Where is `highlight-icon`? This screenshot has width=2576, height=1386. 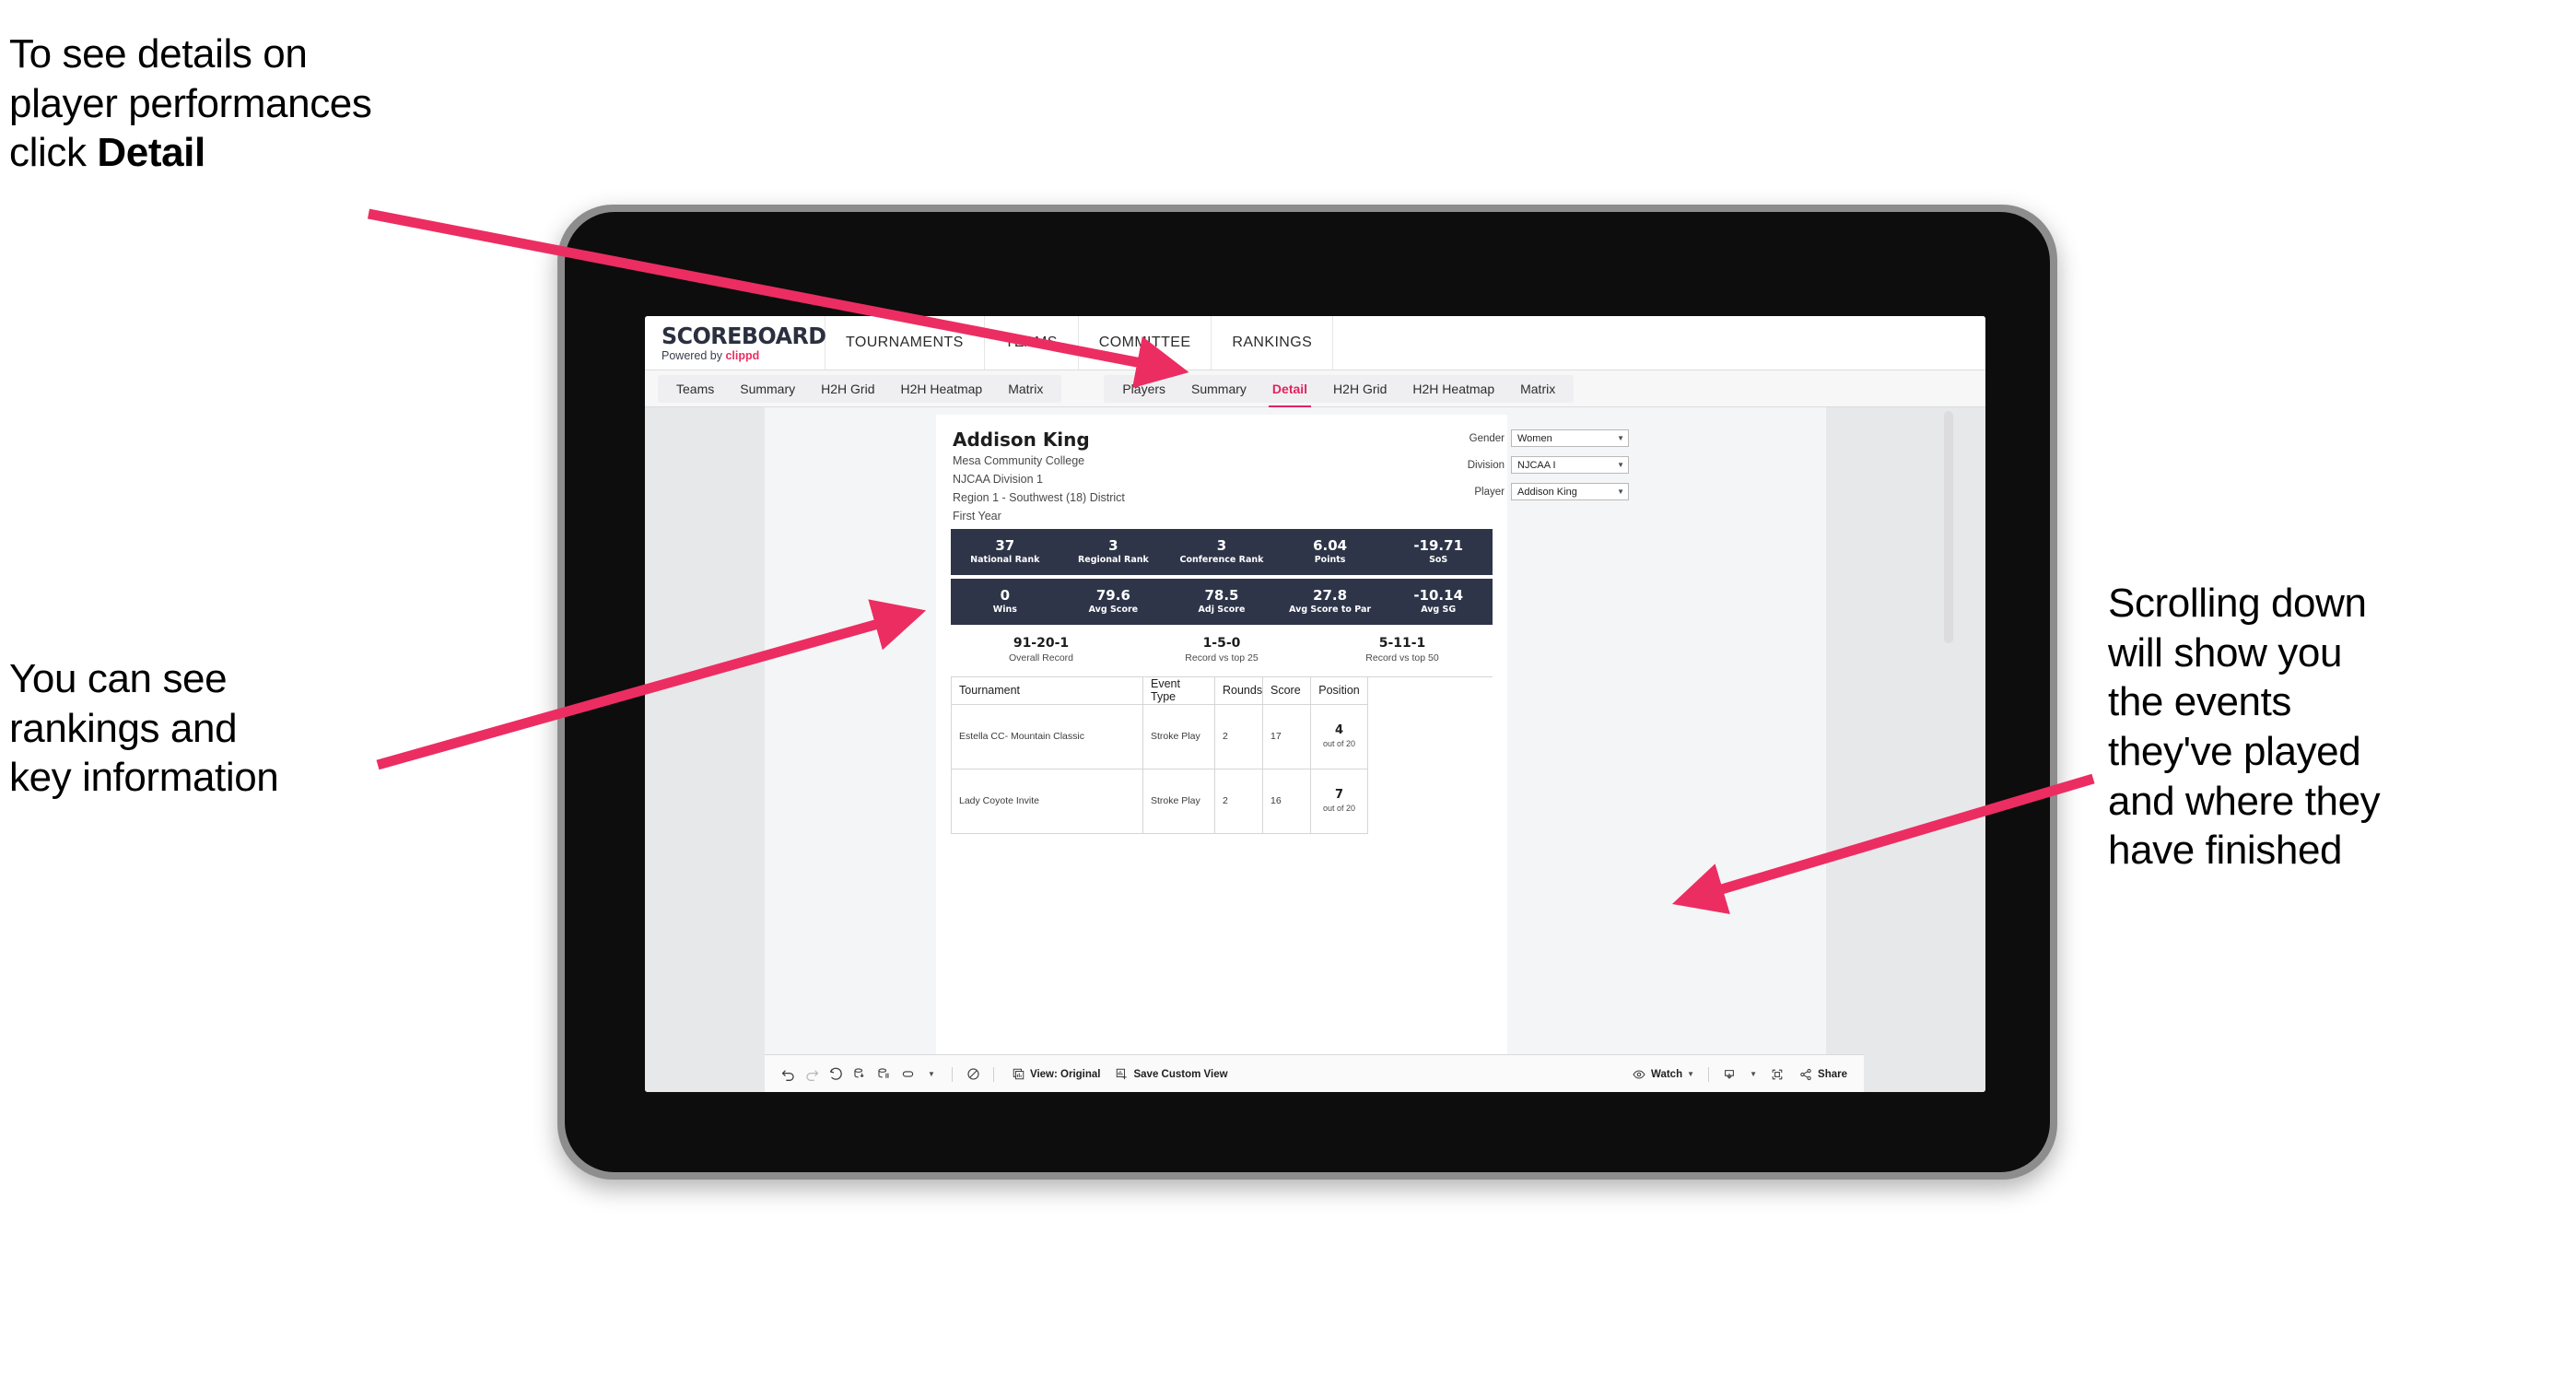 highlight-icon is located at coordinates (973, 1074).